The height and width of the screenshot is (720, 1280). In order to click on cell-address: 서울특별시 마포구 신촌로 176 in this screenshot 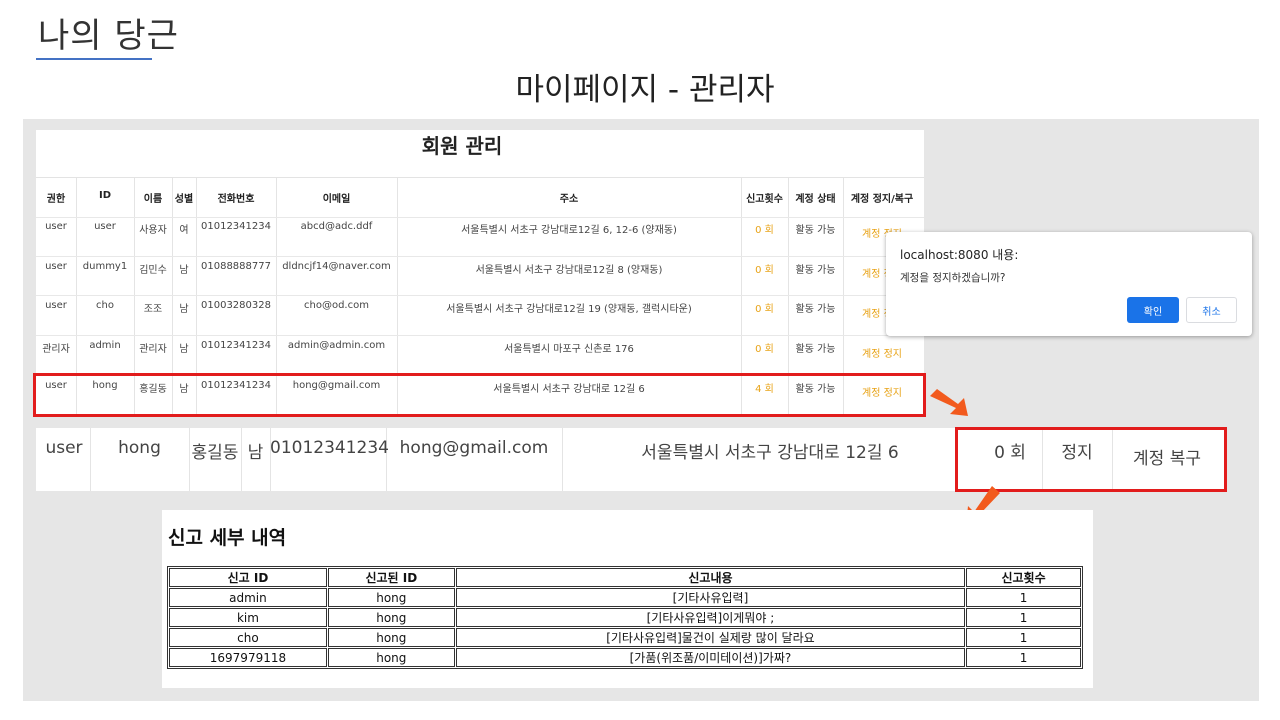, I will do `click(569, 349)`.